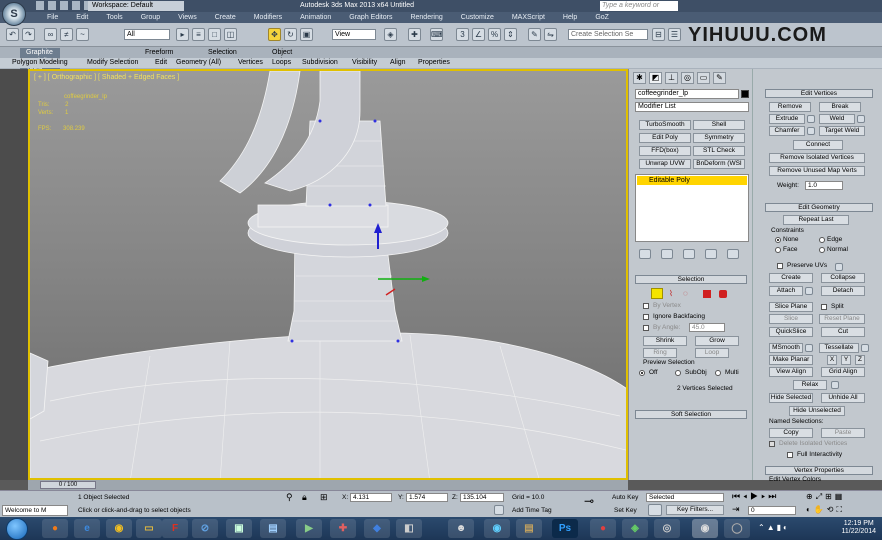 The image size is (882, 540). What do you see at coordinates (858, 528) in the screenshot?
I see `system-clock: 12:19 PM 11/22/2014` at bounding box center [858, 528].